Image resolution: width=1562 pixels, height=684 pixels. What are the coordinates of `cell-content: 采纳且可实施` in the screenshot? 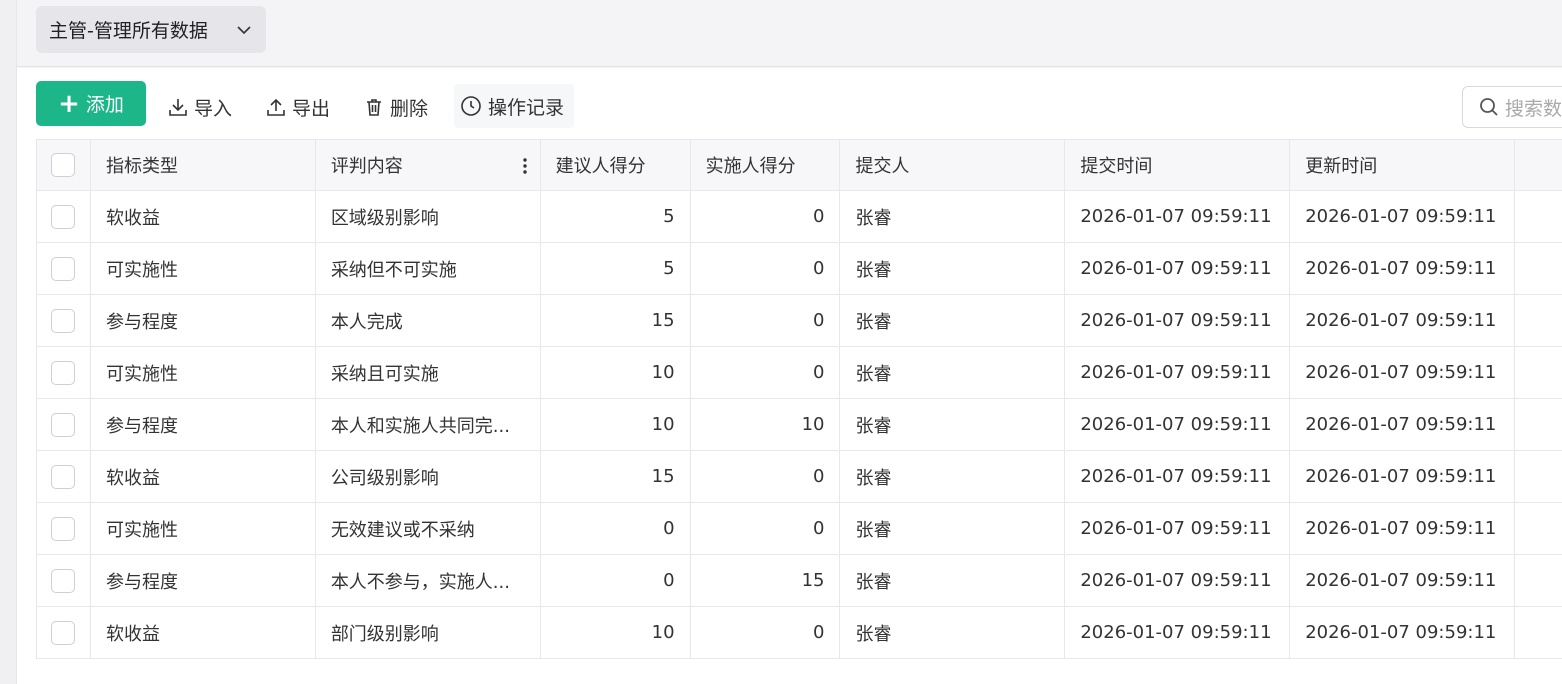 It's located at (428, 372).